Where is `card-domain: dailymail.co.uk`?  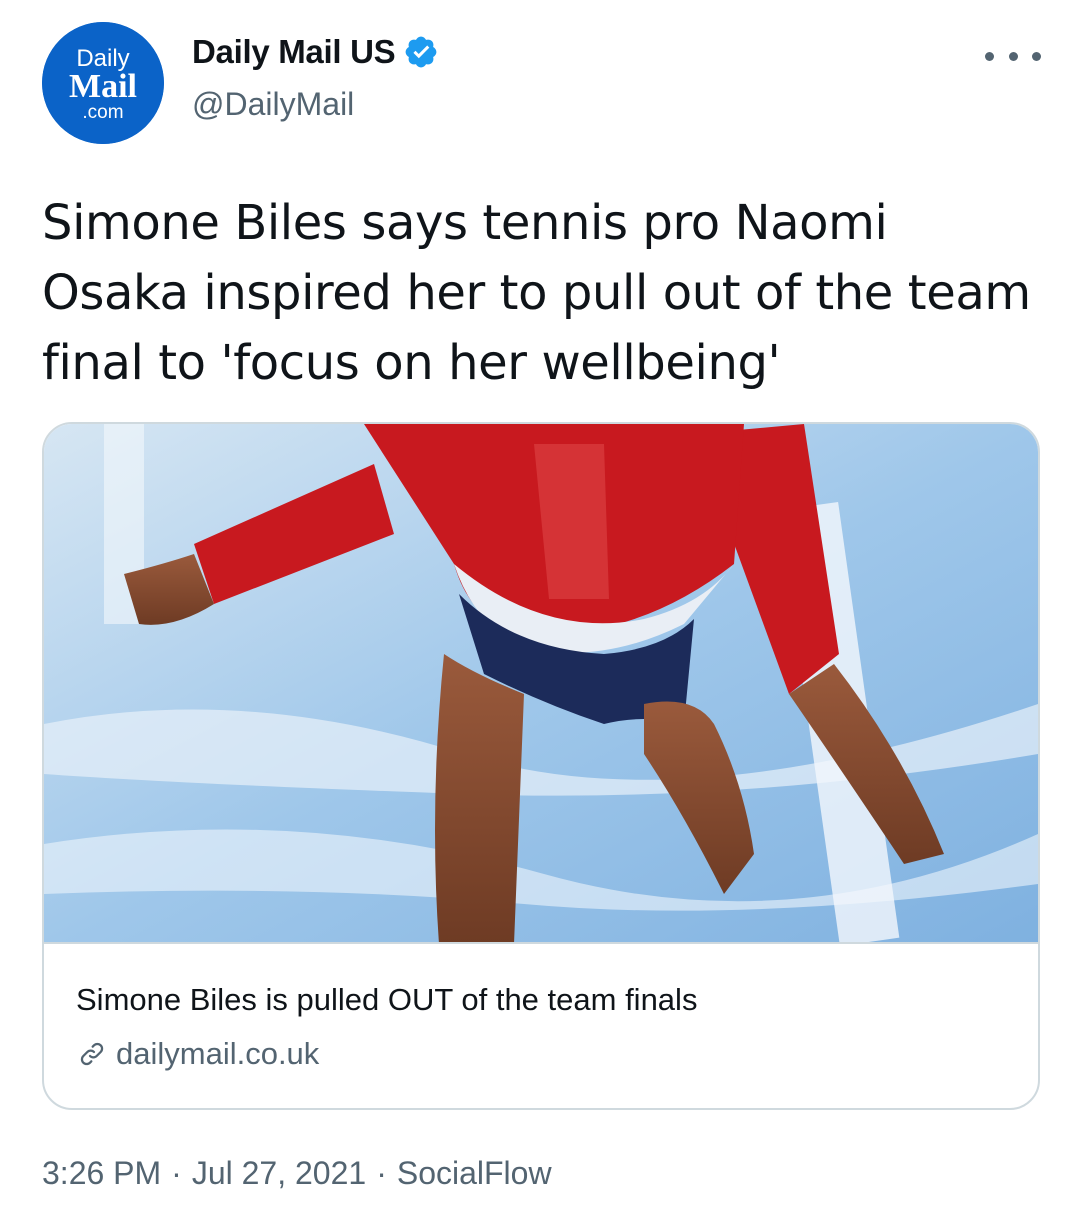 card-domain: dailymail.co.uk is located at coordinates (197, 1054).